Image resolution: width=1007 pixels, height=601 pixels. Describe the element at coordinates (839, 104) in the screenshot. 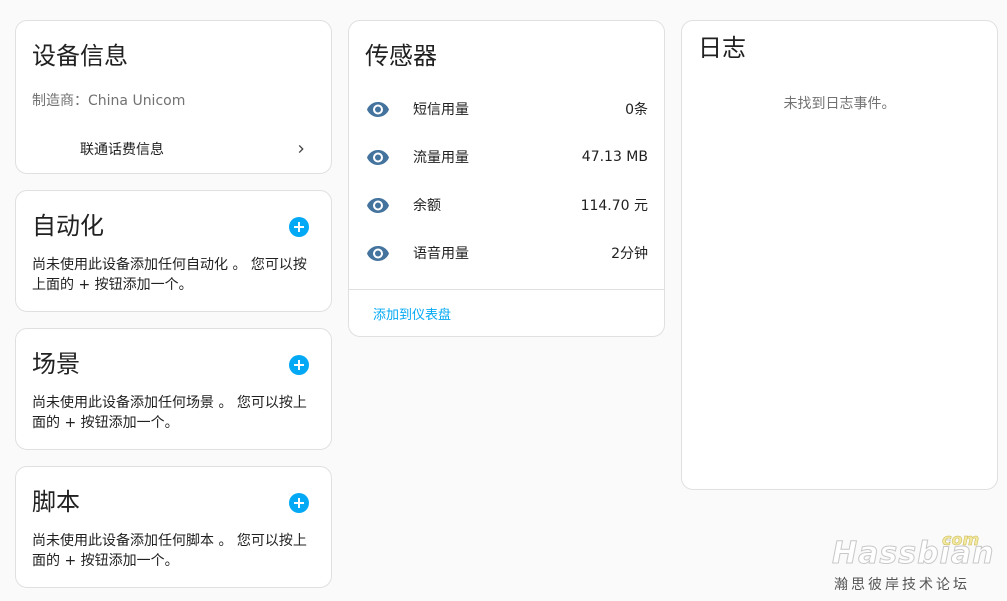

I see `logbook-empty-text: 未找到日志事件。` at that location.